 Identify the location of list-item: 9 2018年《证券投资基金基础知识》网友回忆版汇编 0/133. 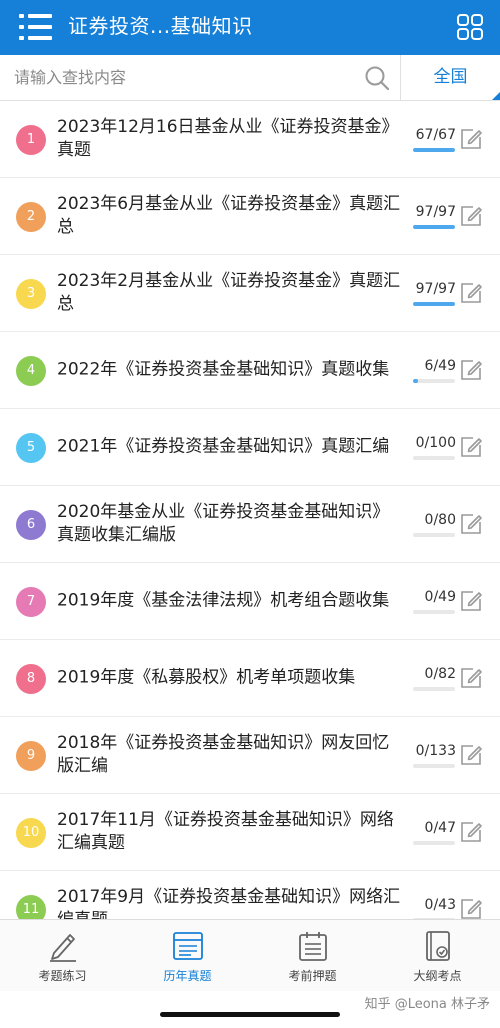
(250, 755).